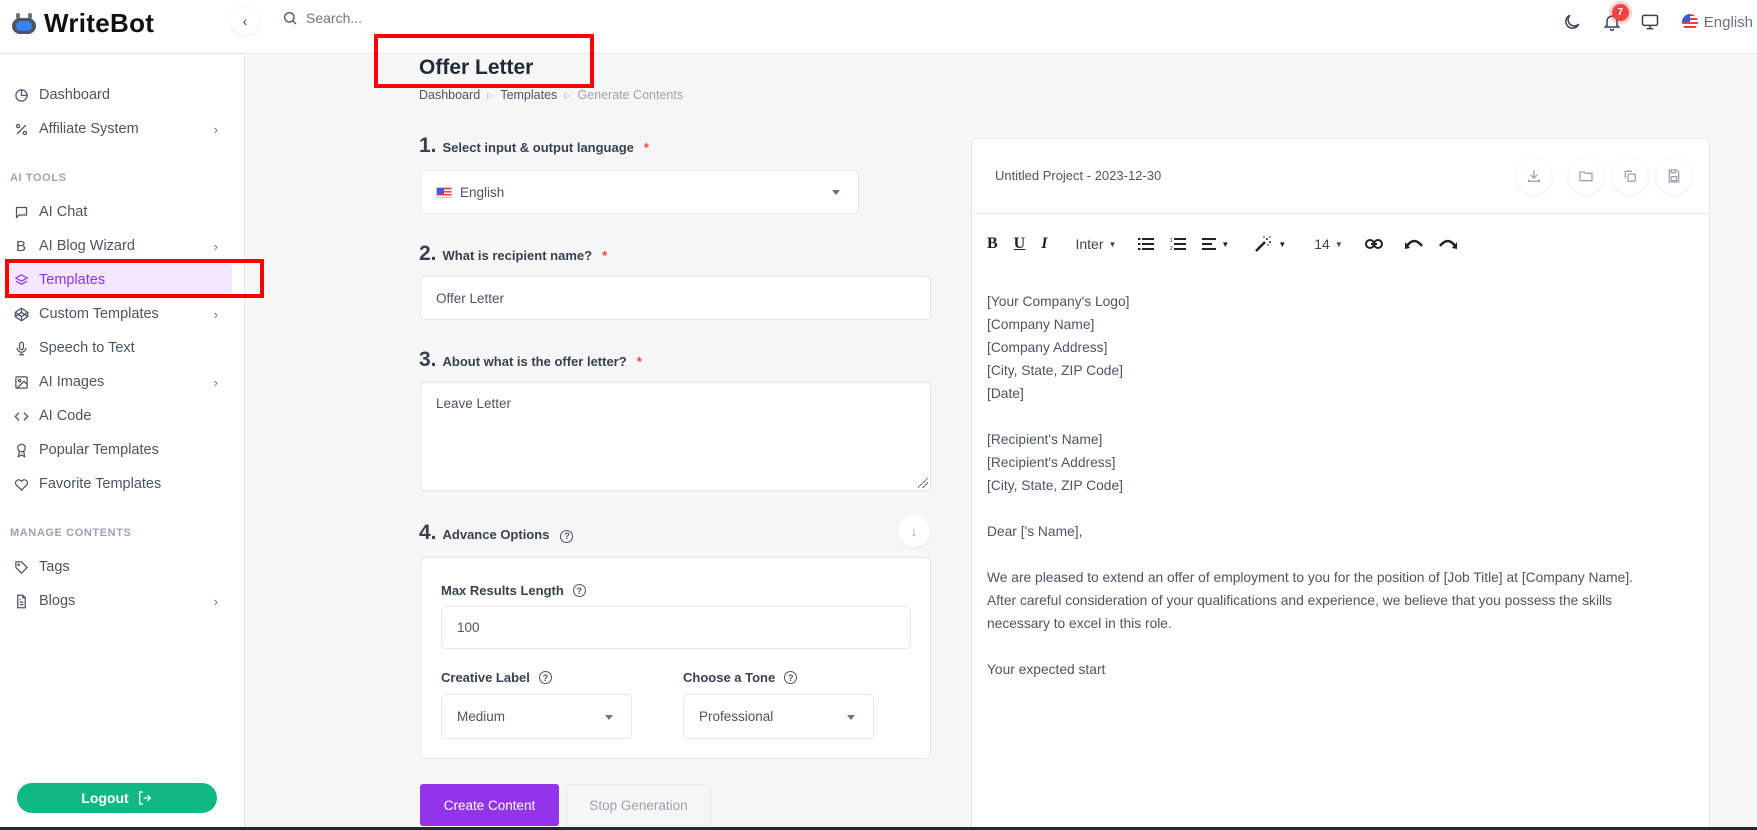 This screenshot has width=1757, height=830. I want to click on svg-text: 2, so click(1171, 248).